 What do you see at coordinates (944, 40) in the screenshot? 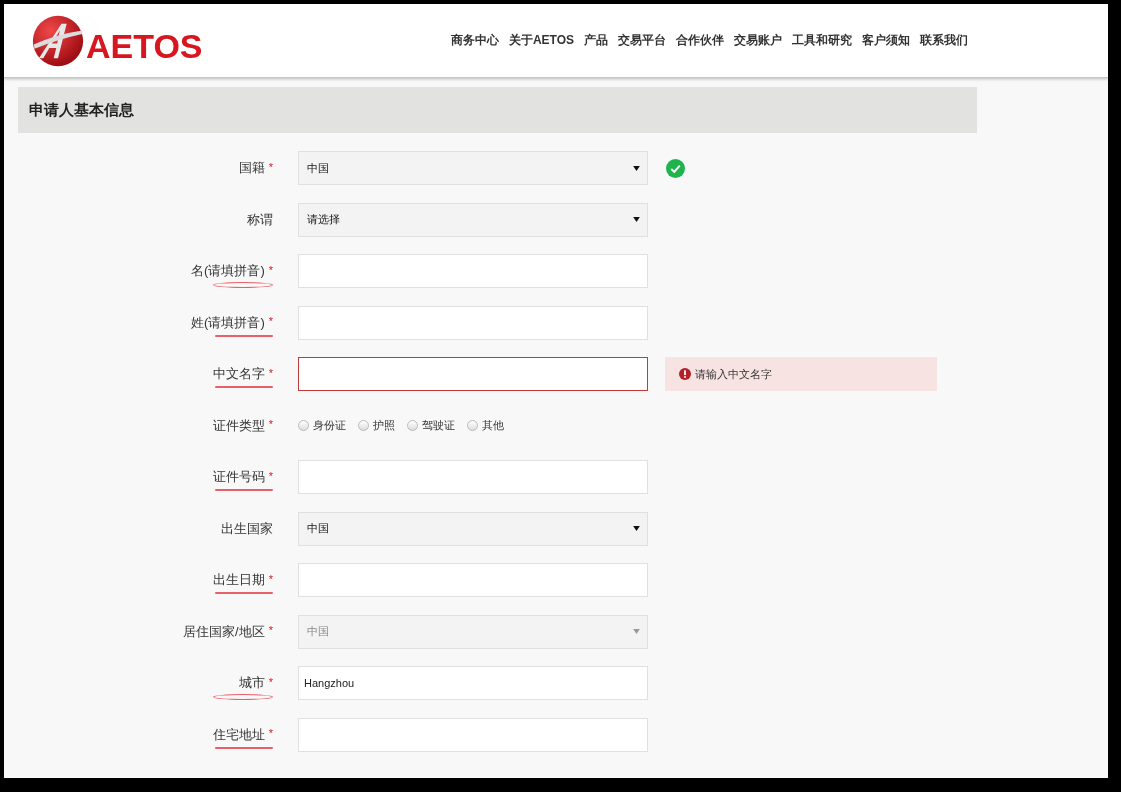
I see `nav-link: 联系我们` at bounding box center [944, 40].